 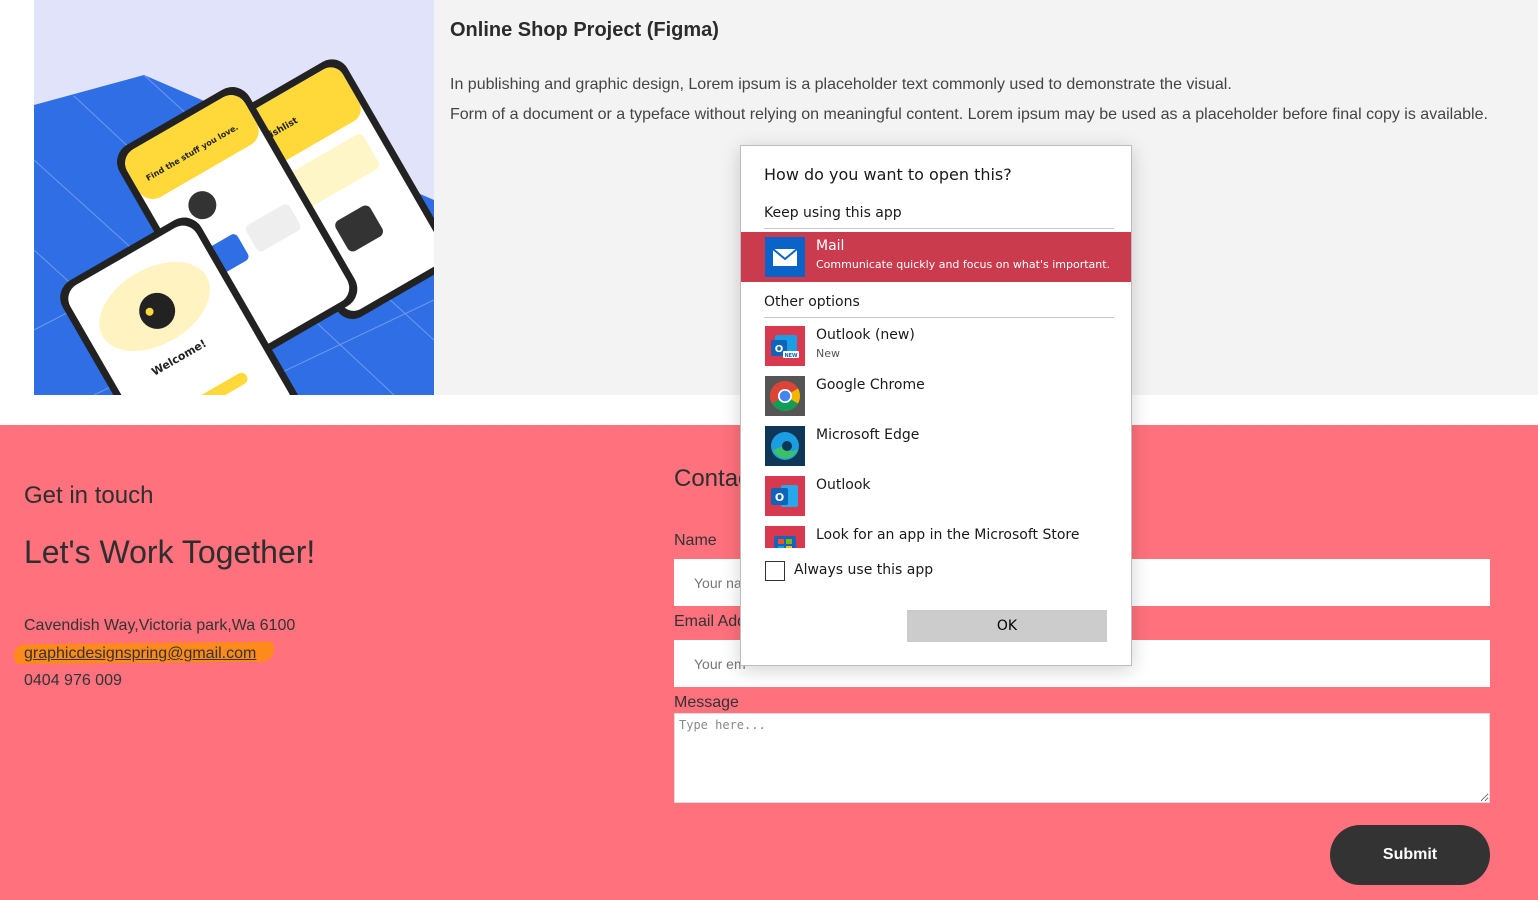 I want to click on app-name: Microsoft Edge, so click(x=868, y=435).